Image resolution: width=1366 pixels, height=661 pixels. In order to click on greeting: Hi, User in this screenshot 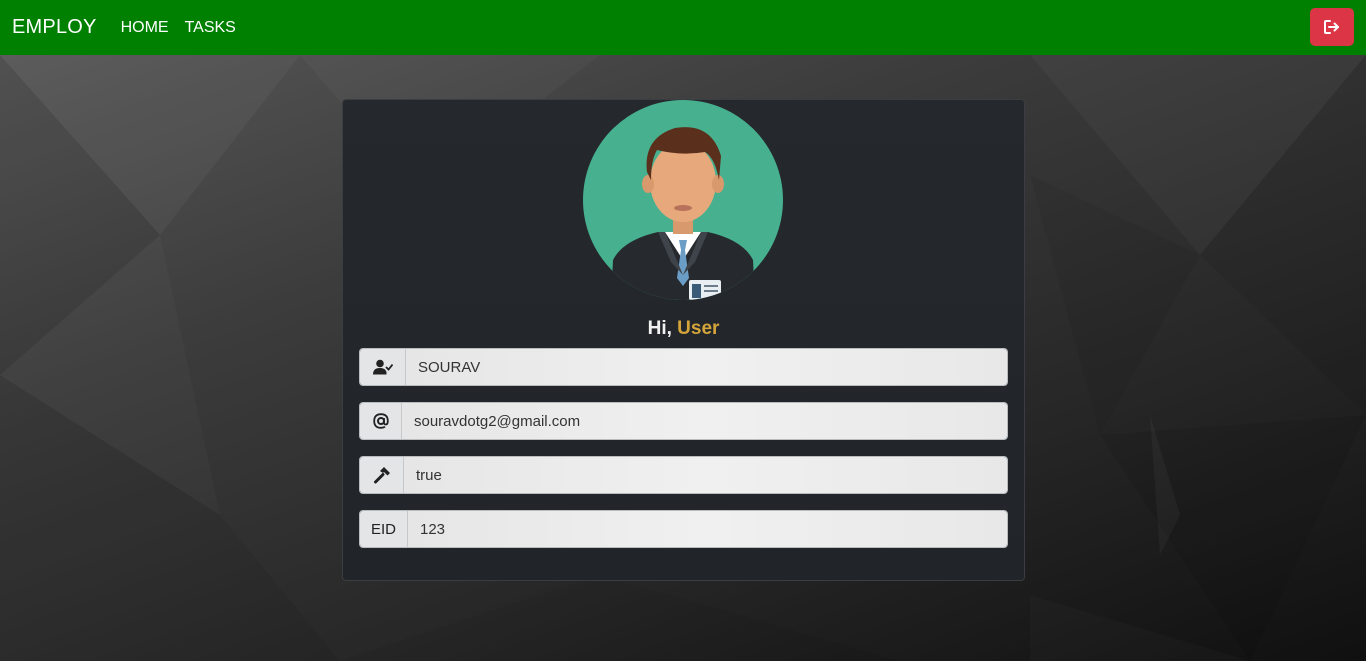, I will do `click(683, 329)`.